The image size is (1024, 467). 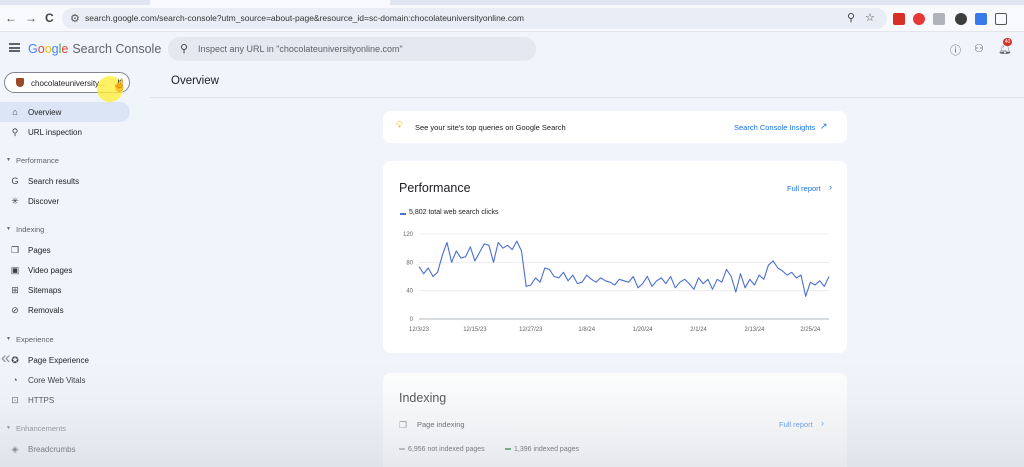 I want to click on collapse-sidebar-chevron-icon: «, so click(x=5, y=358).